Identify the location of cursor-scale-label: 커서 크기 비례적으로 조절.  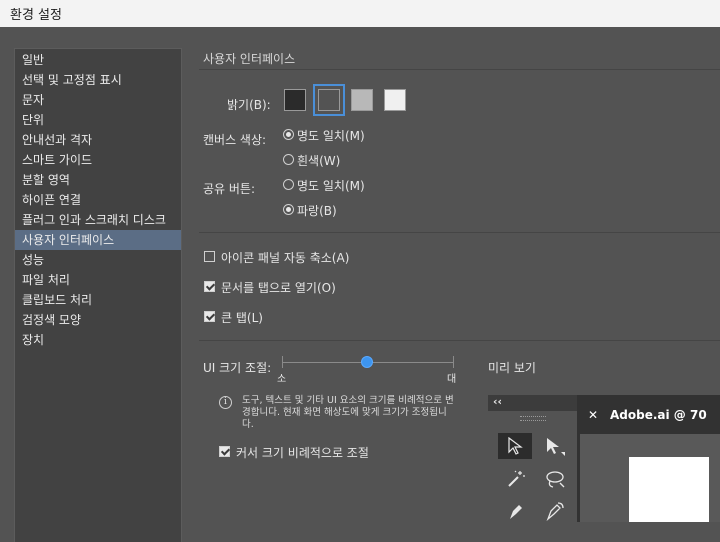
(302, 452).